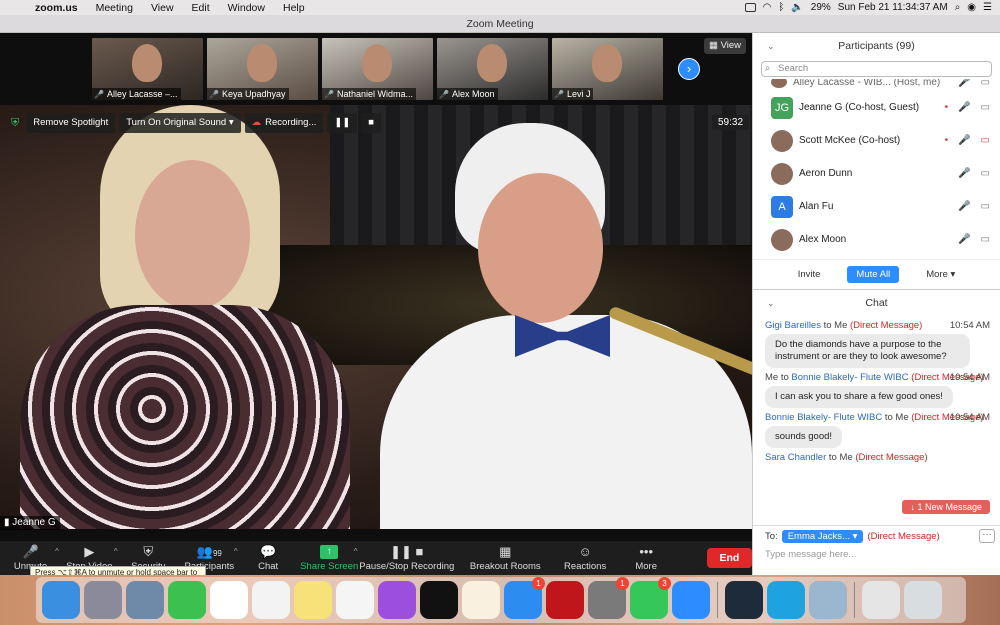 This screenshot has height=625, width=1000. What do you see at coordinates (786, 600) in the screenshot?
I see `skype-icon` at bounding box center [786, 600].